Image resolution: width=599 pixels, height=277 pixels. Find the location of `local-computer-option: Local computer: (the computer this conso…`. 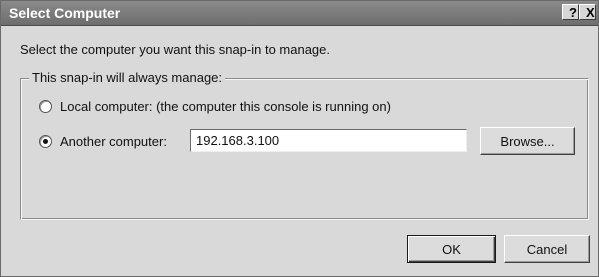

local-computer-option: Local computer: (the computer this conso… is located at coordinates (215, 106).